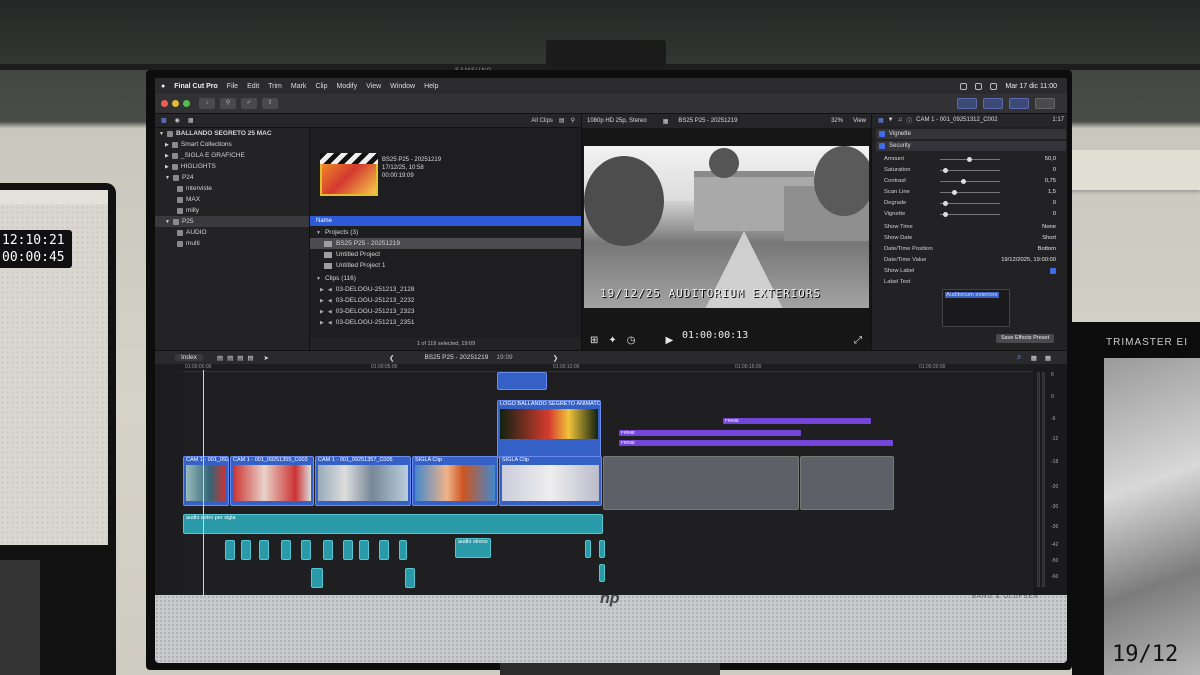  What do you see at coordinates (446, 300) in the screenshot?
I see `list-item: ▶ ◀ 03-DELOGU-251213_2232` at bounding box center [446, 300].